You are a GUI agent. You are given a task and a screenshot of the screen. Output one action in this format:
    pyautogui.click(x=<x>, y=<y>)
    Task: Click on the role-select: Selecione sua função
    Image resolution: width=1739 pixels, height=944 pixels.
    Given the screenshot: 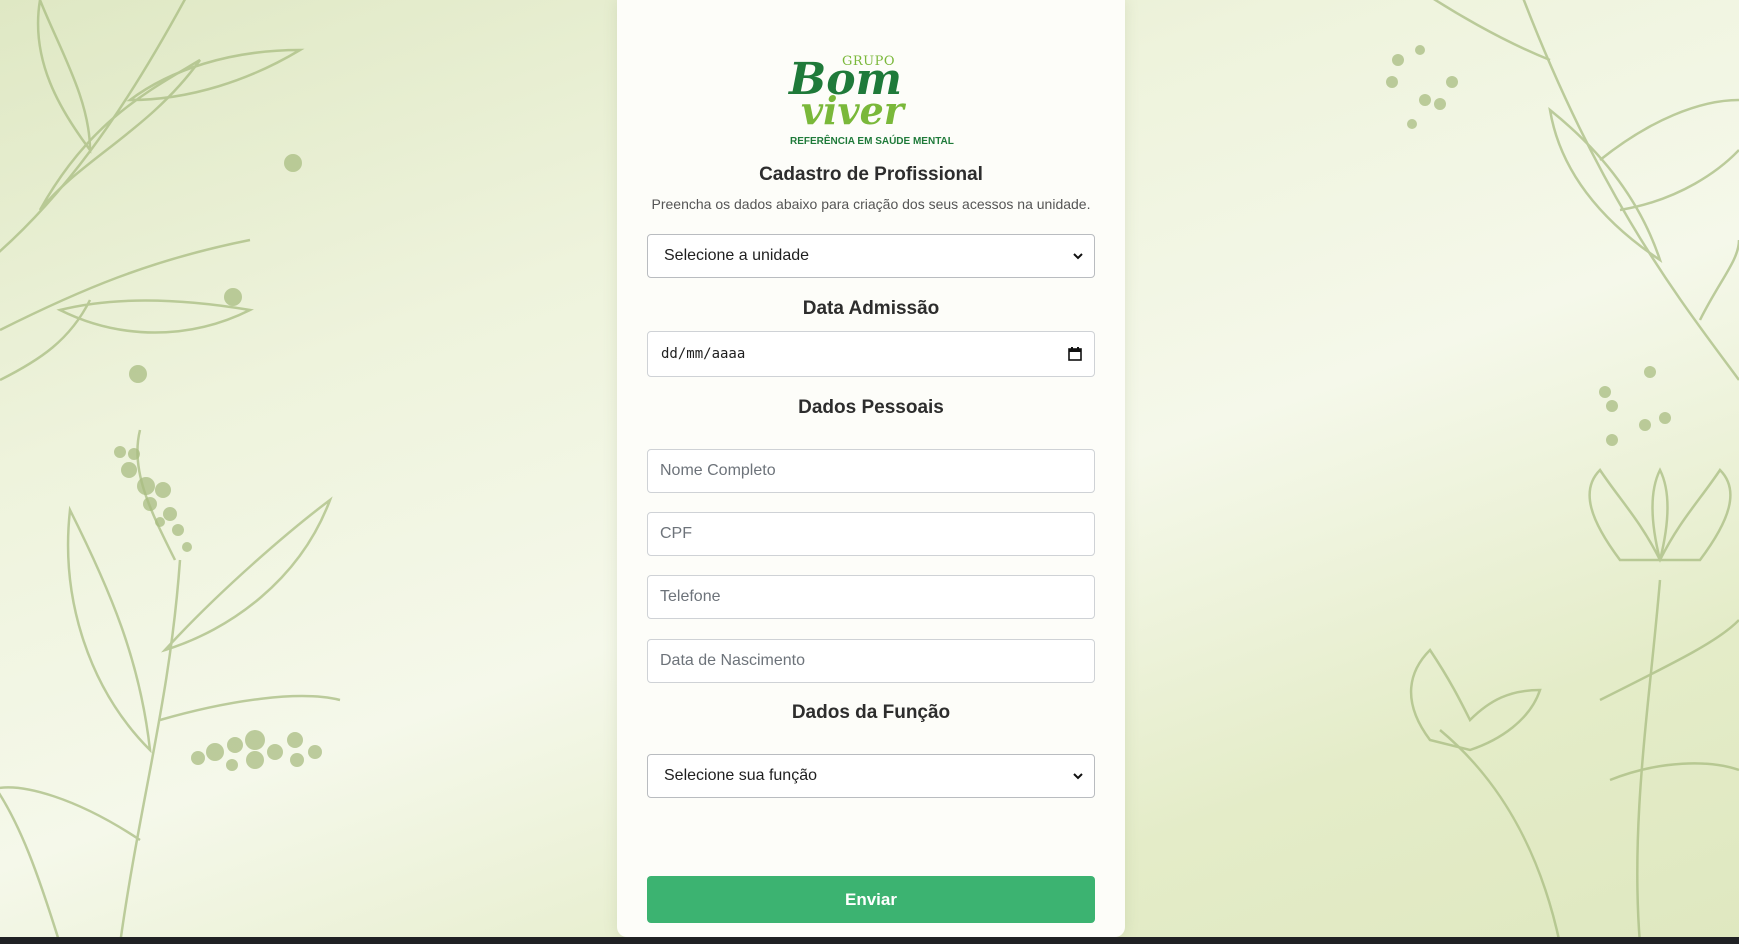 What is the action you would take?
    pyautogui.click(x=871, y=776)
    